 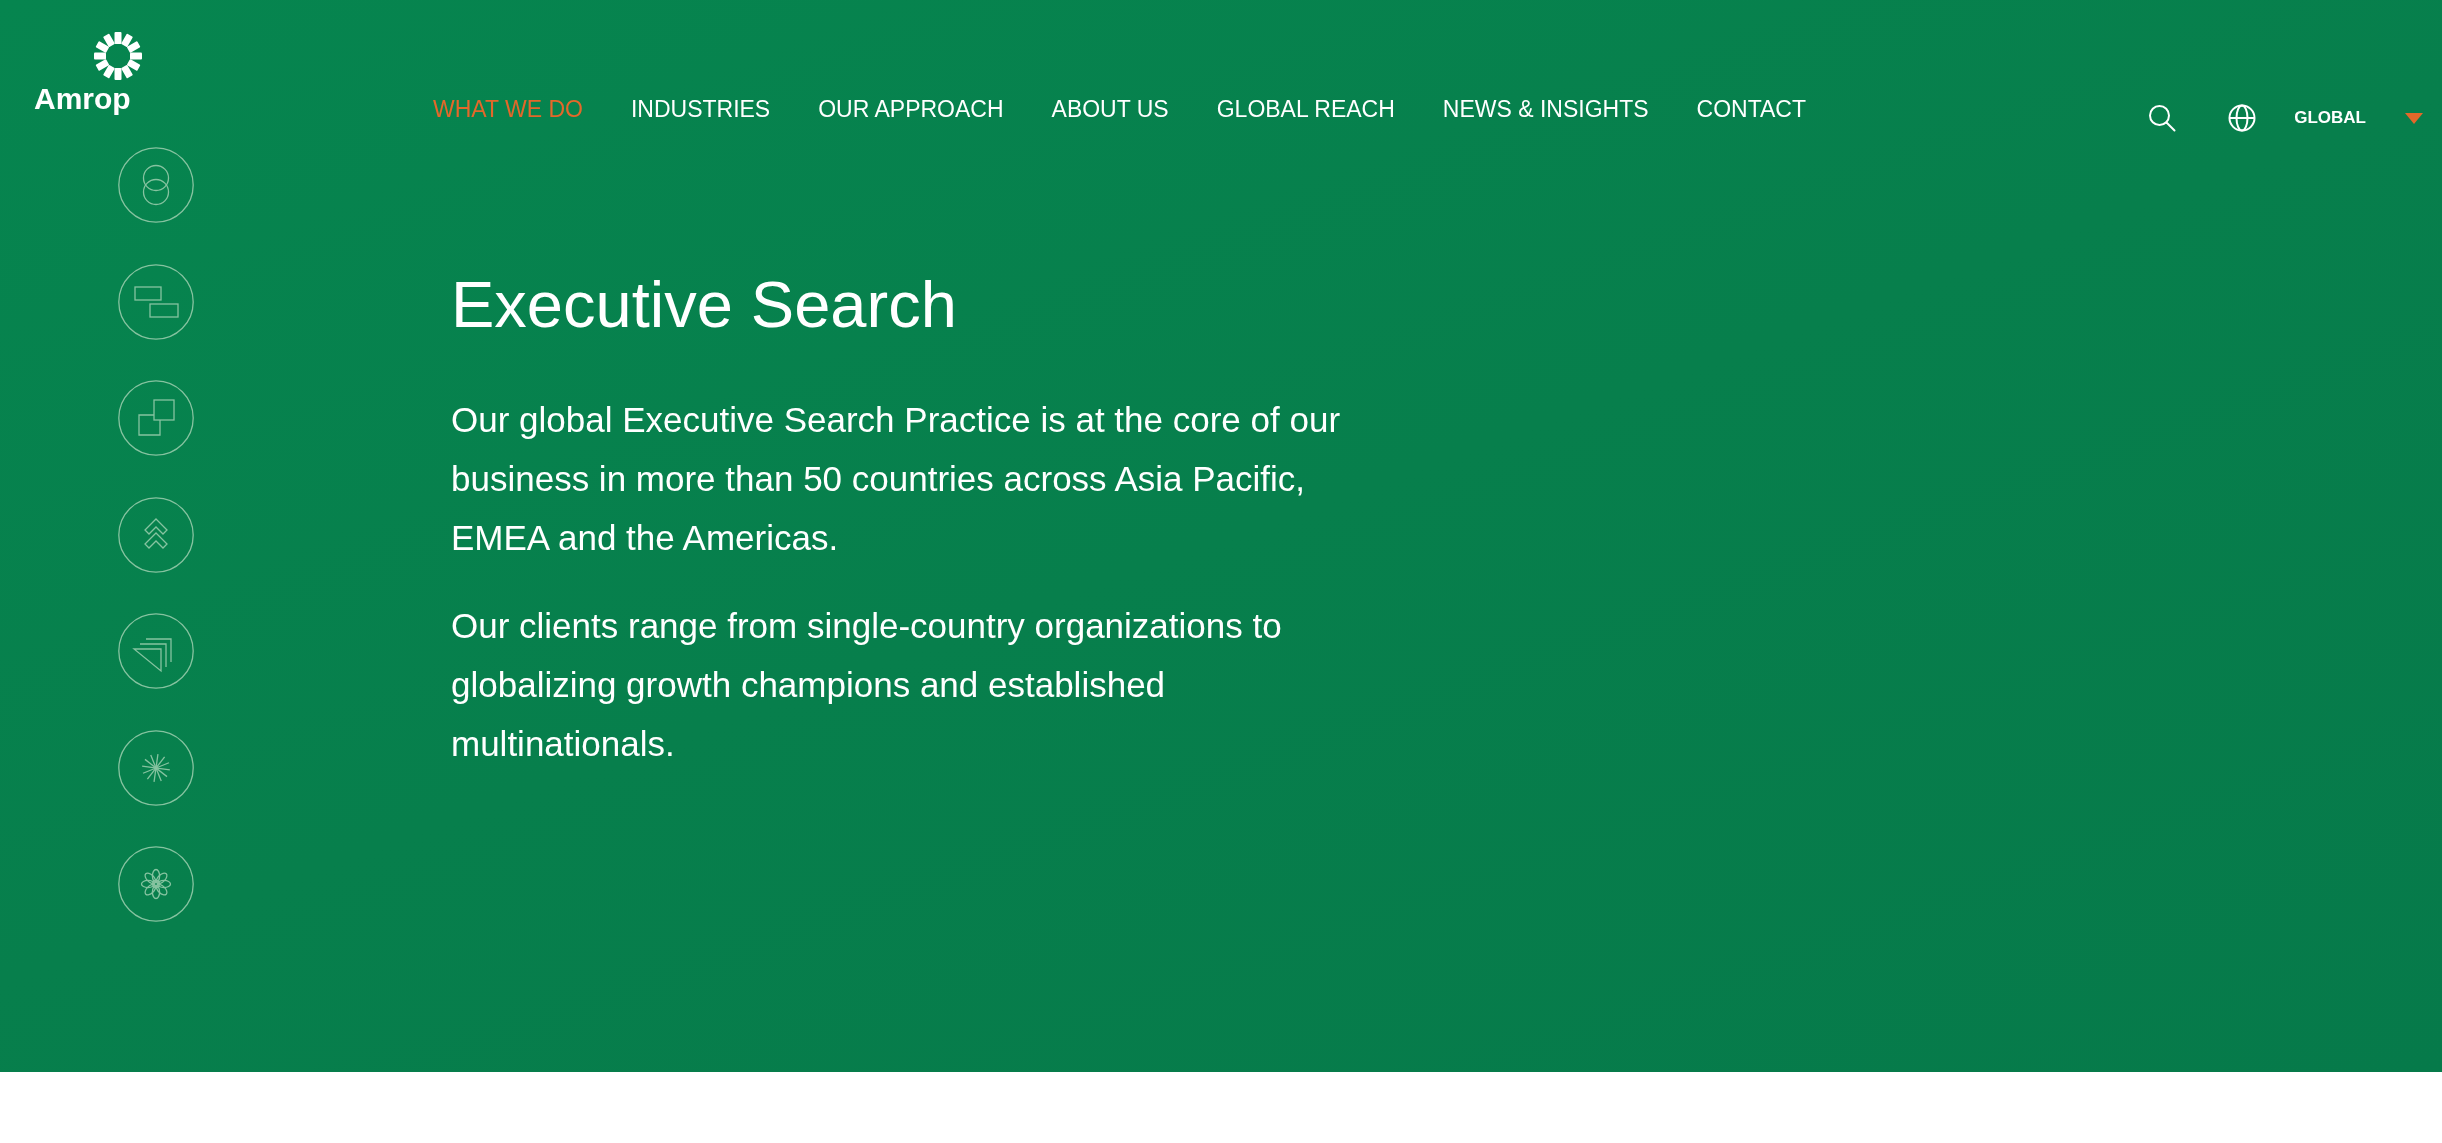 I want to click on nav-link: GLOBAL REACH, so click(x=1305, y=109).